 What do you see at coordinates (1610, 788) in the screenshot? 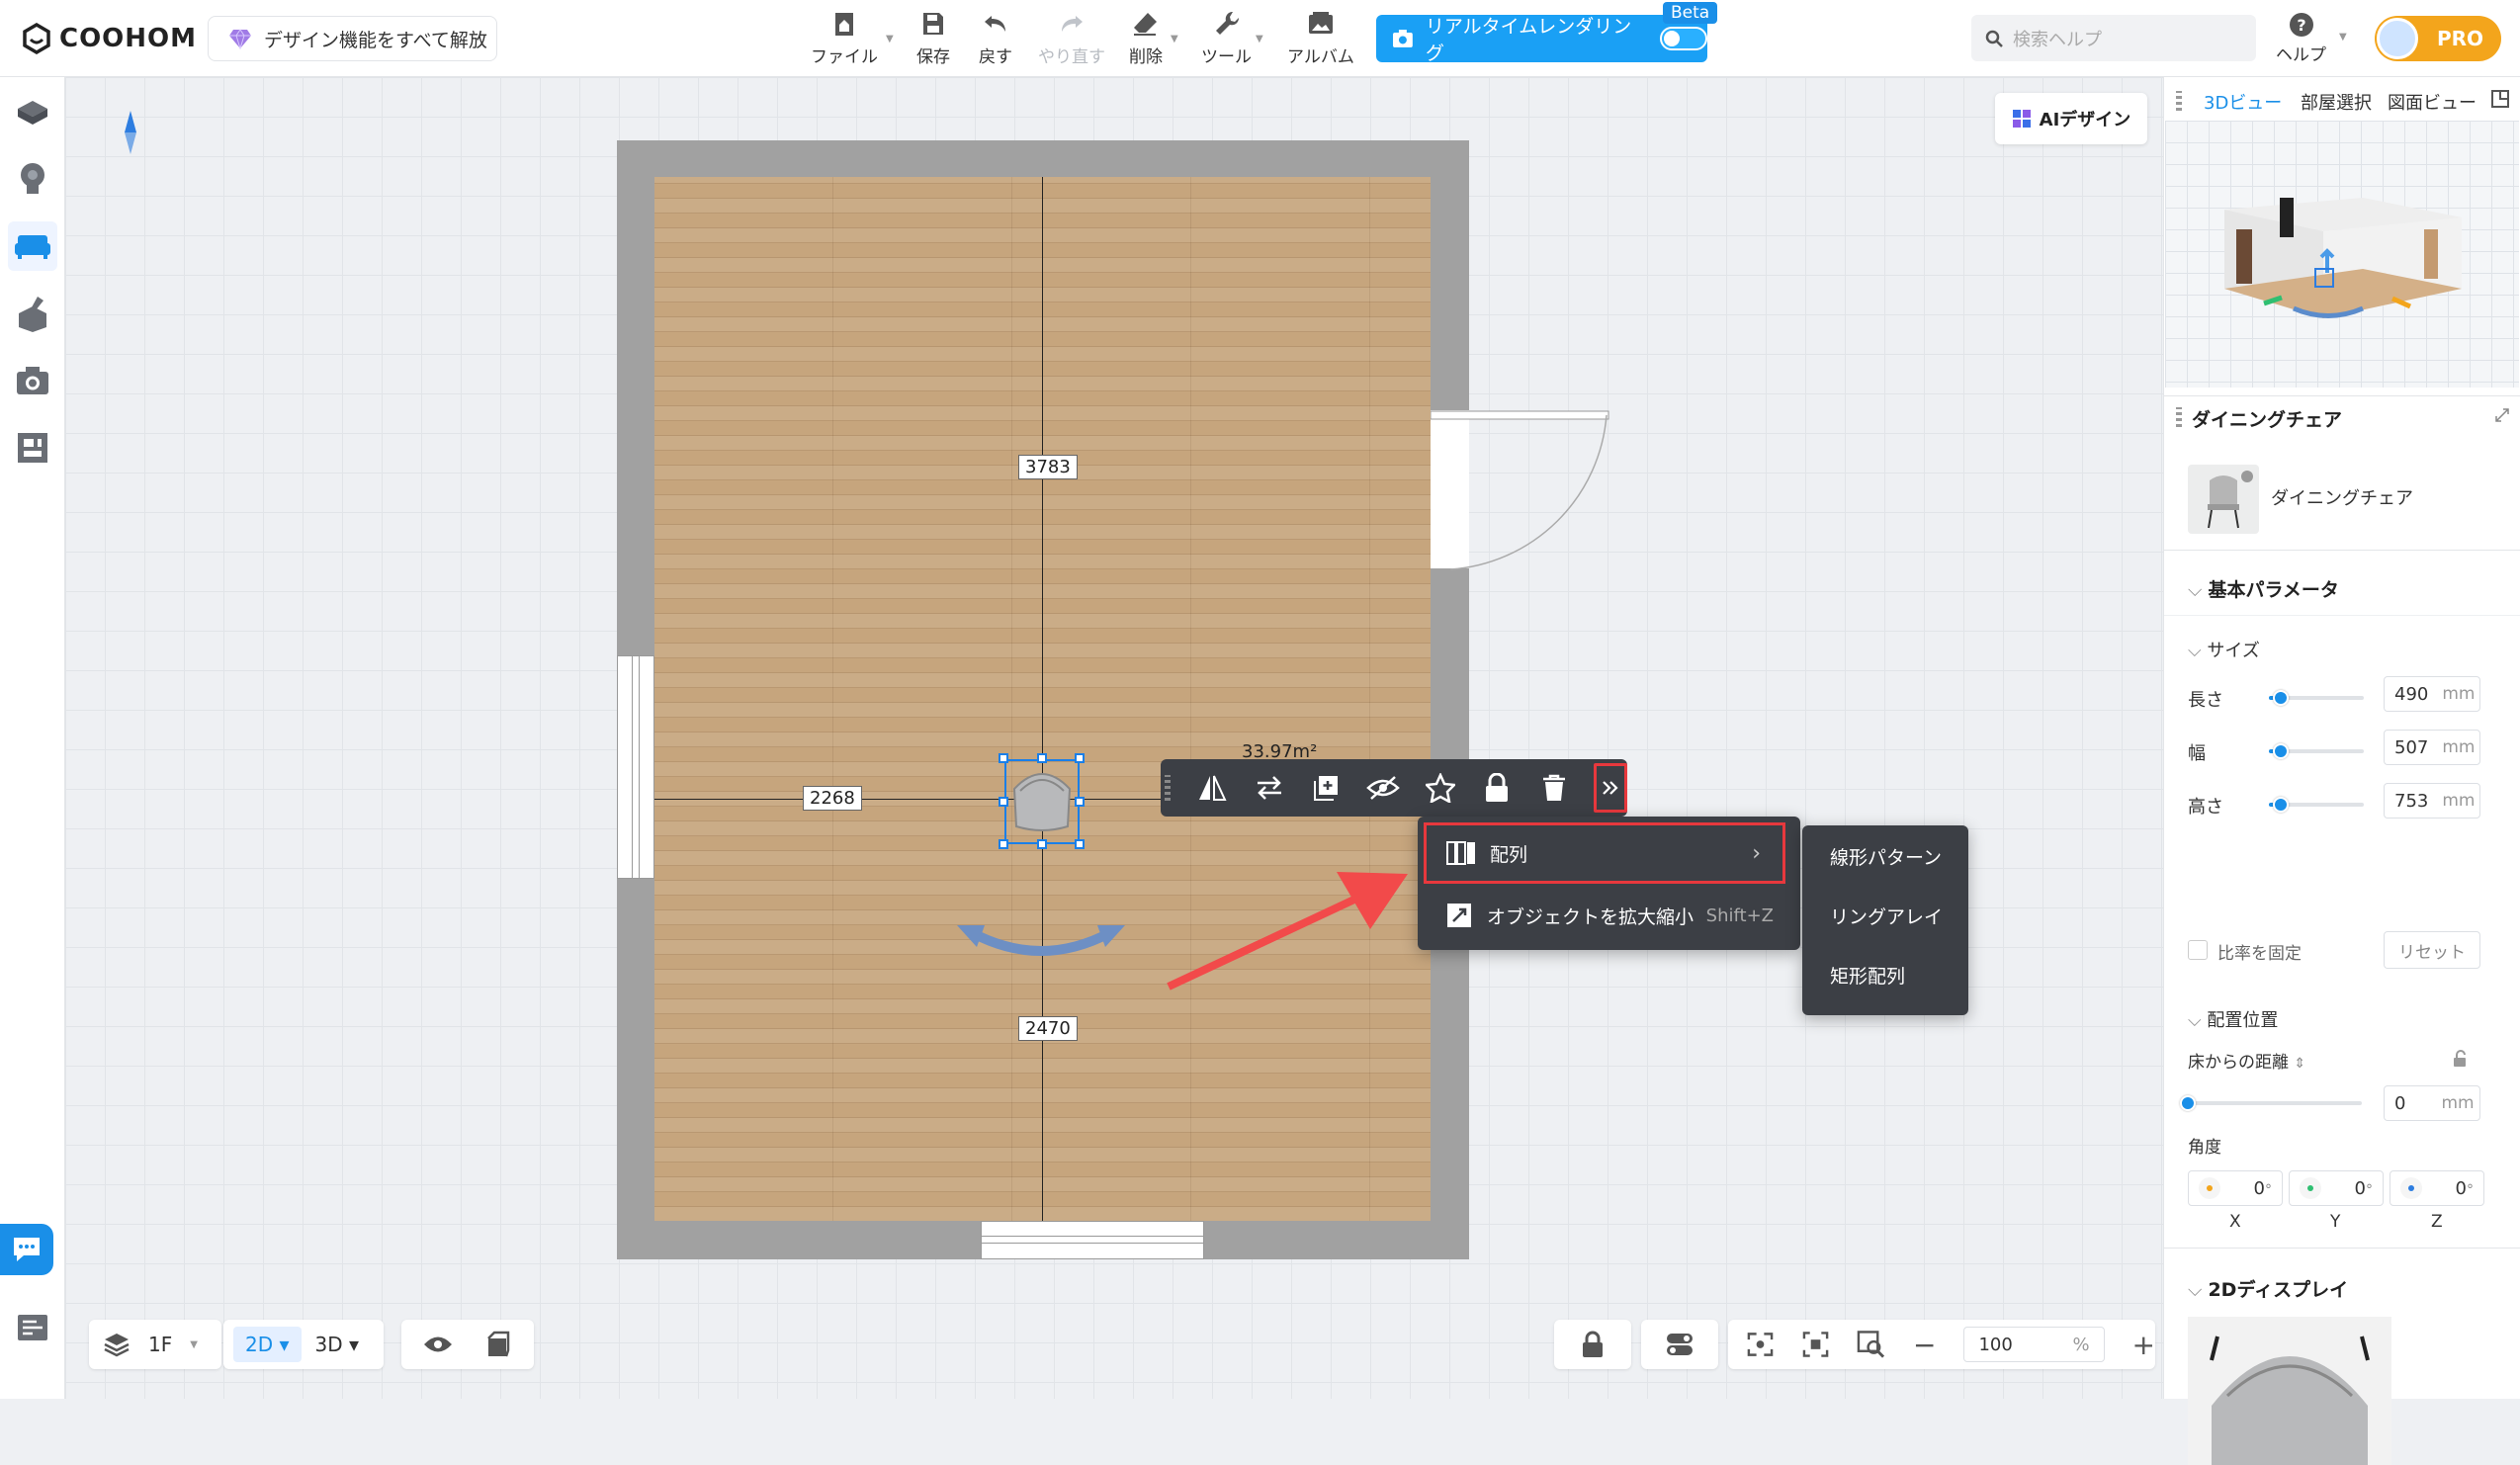
I see `more-actions-button` at bounding box center [1610, 788].